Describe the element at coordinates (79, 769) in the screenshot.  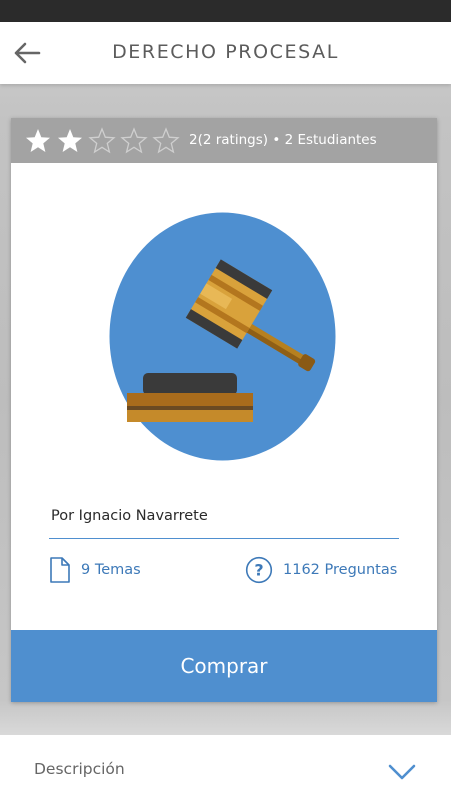
I see `description-label: Descripción` at that location.